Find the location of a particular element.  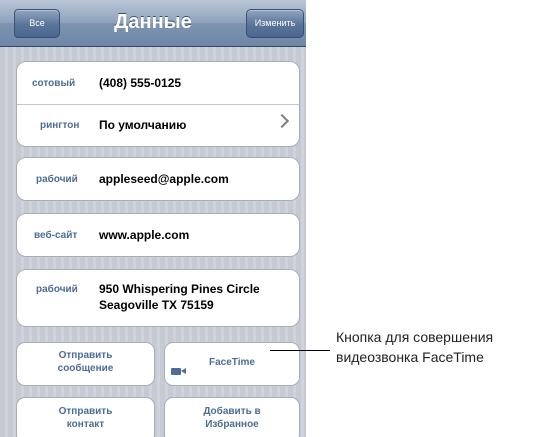

address-label: рабочий is located at coordinates (57, 289).